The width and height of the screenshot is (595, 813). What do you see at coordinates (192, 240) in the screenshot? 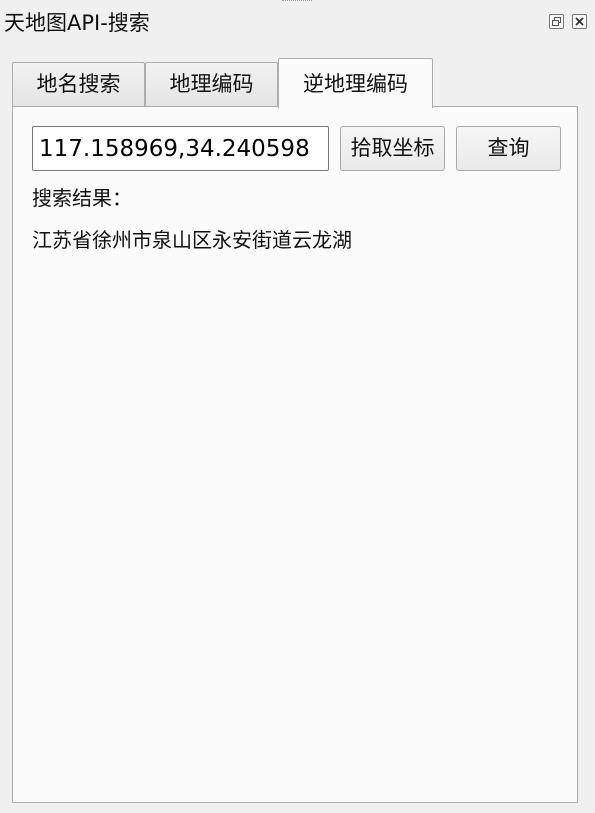
I see `search-result-text: 江苏省徐州市泉山区永安街道云龙湖` at bounding box center [192, 240].